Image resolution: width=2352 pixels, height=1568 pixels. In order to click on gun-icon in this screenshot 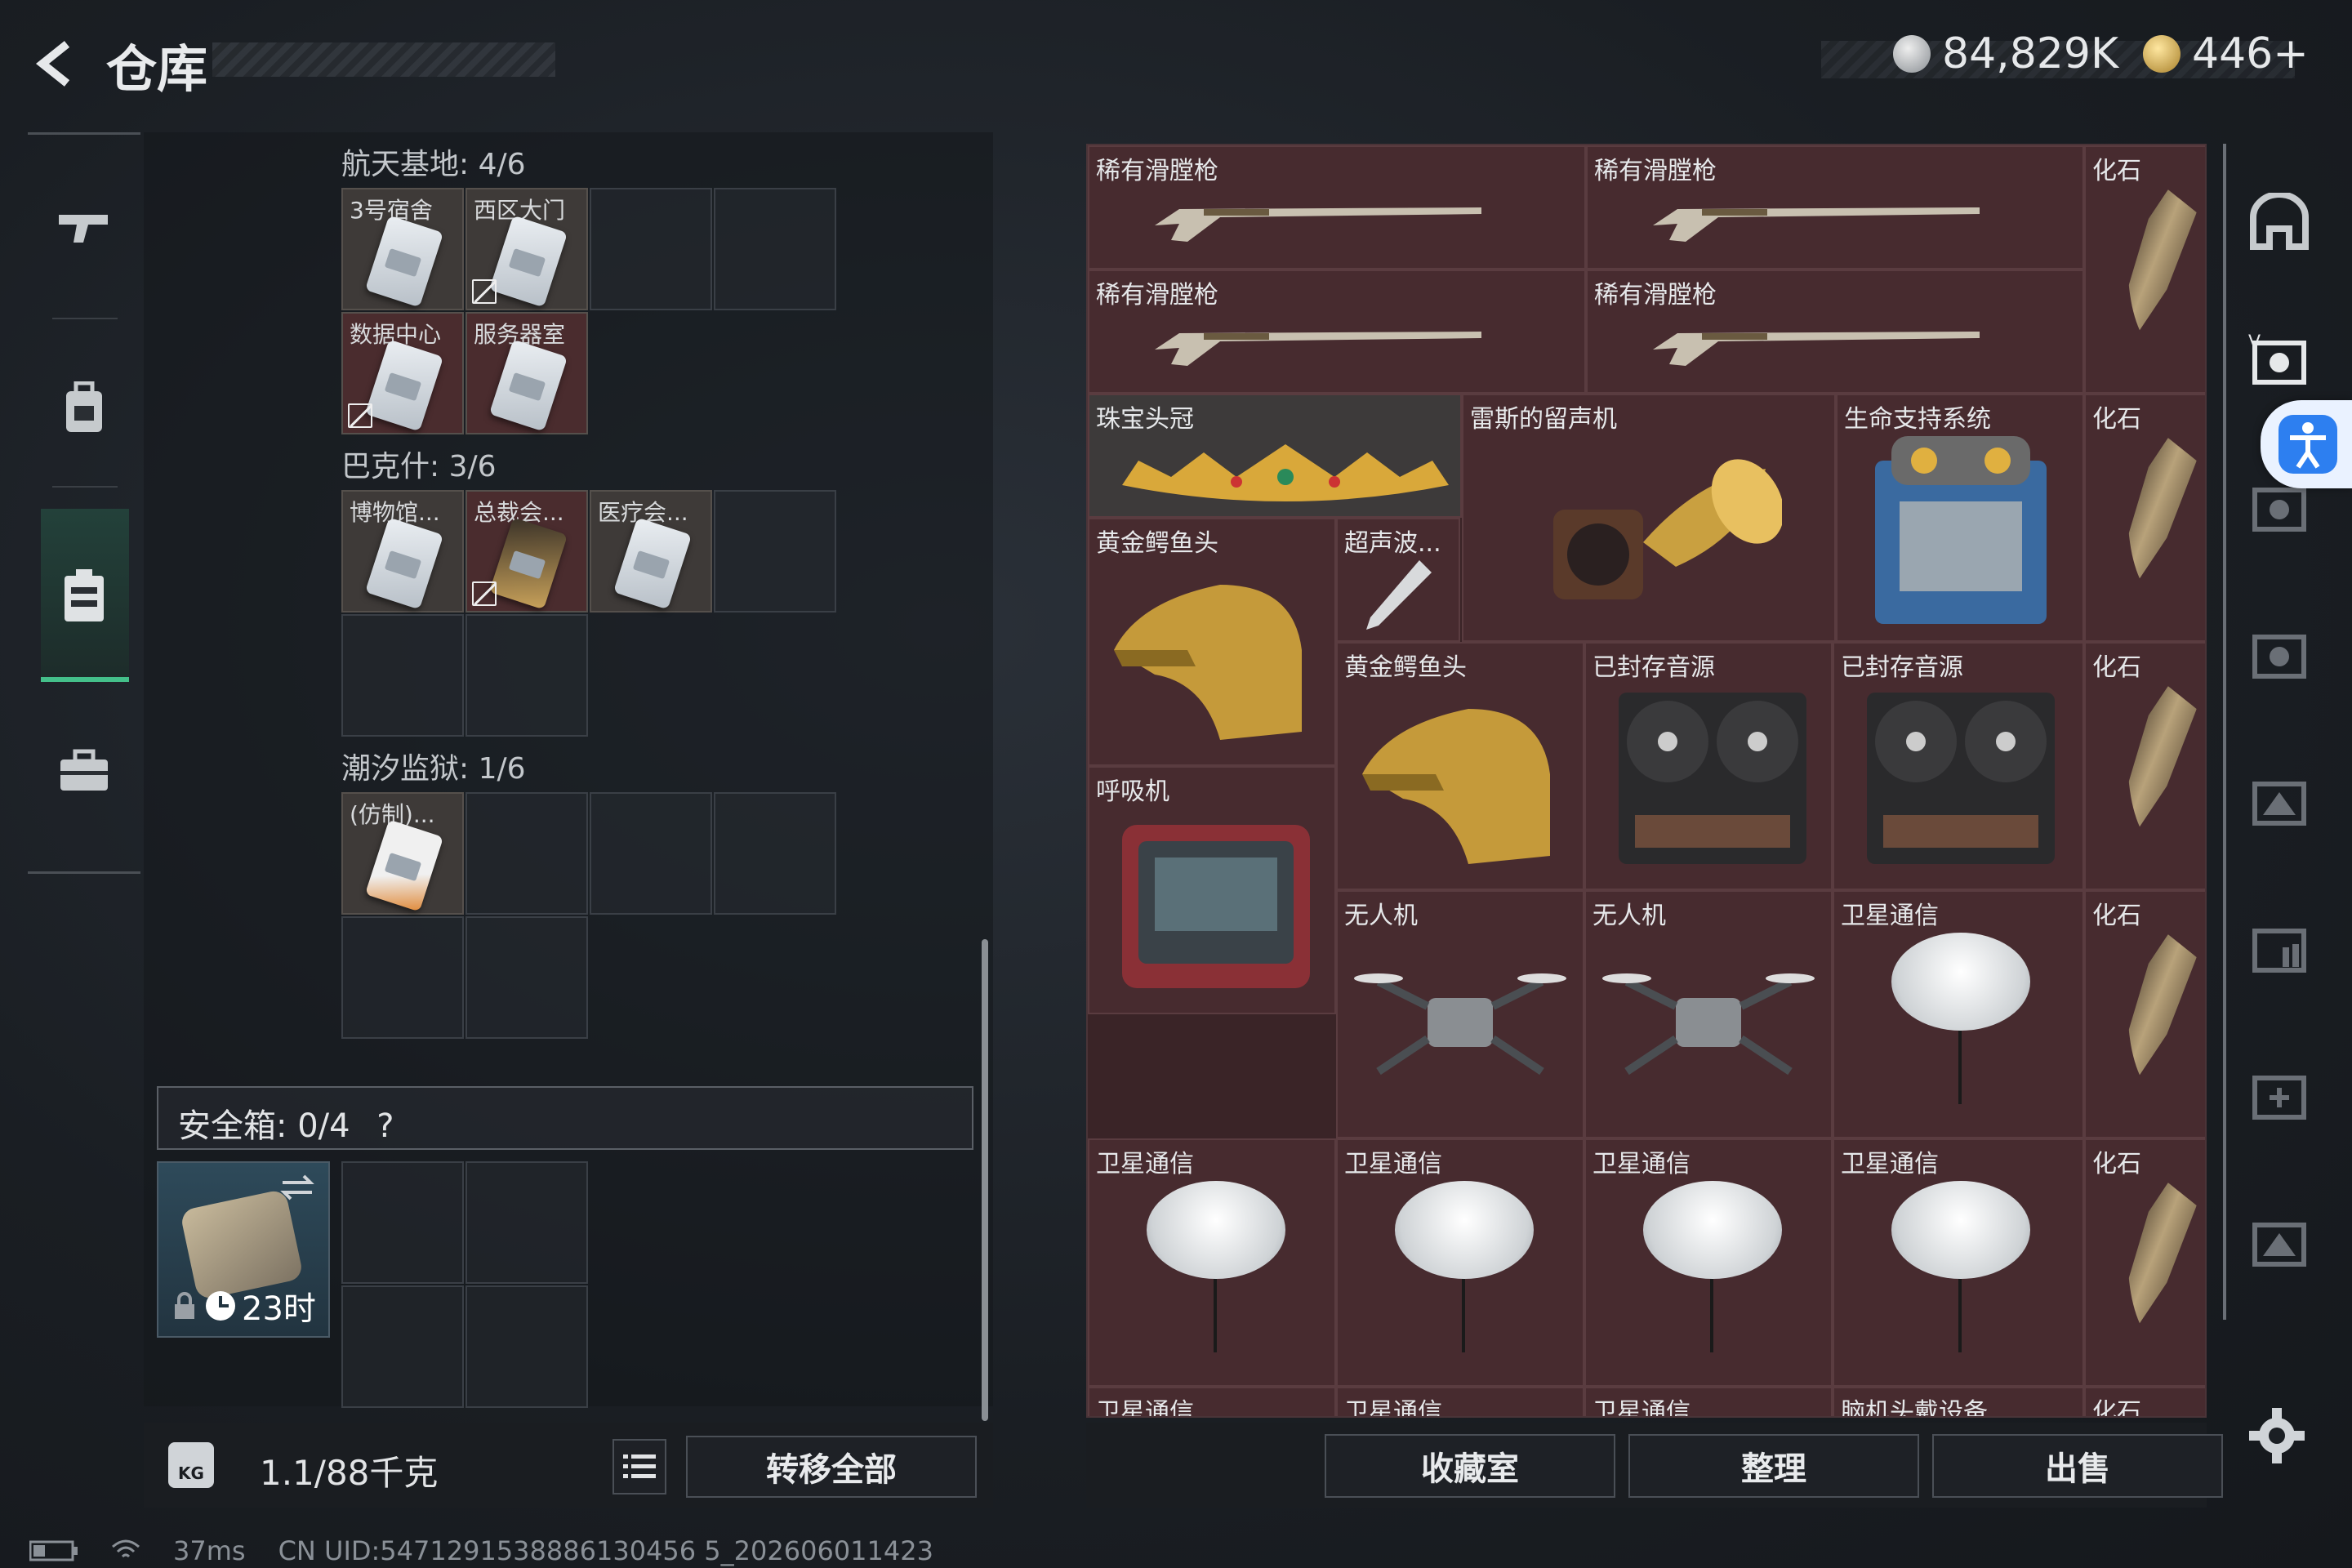, I will do `click(84, 227)`.